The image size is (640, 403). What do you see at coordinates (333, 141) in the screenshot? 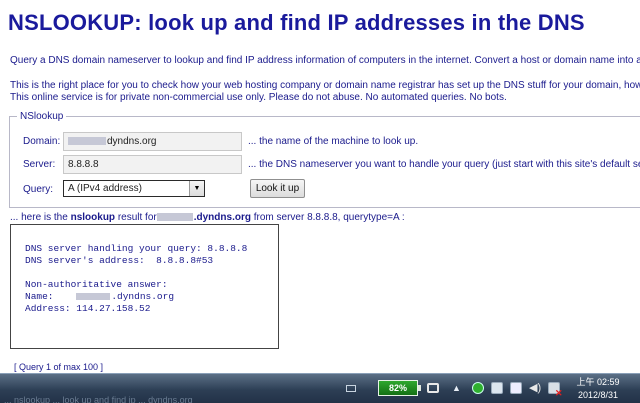
I see `domain-hint: ... the name of the machine to look up.` at bounding box center [333, 141].